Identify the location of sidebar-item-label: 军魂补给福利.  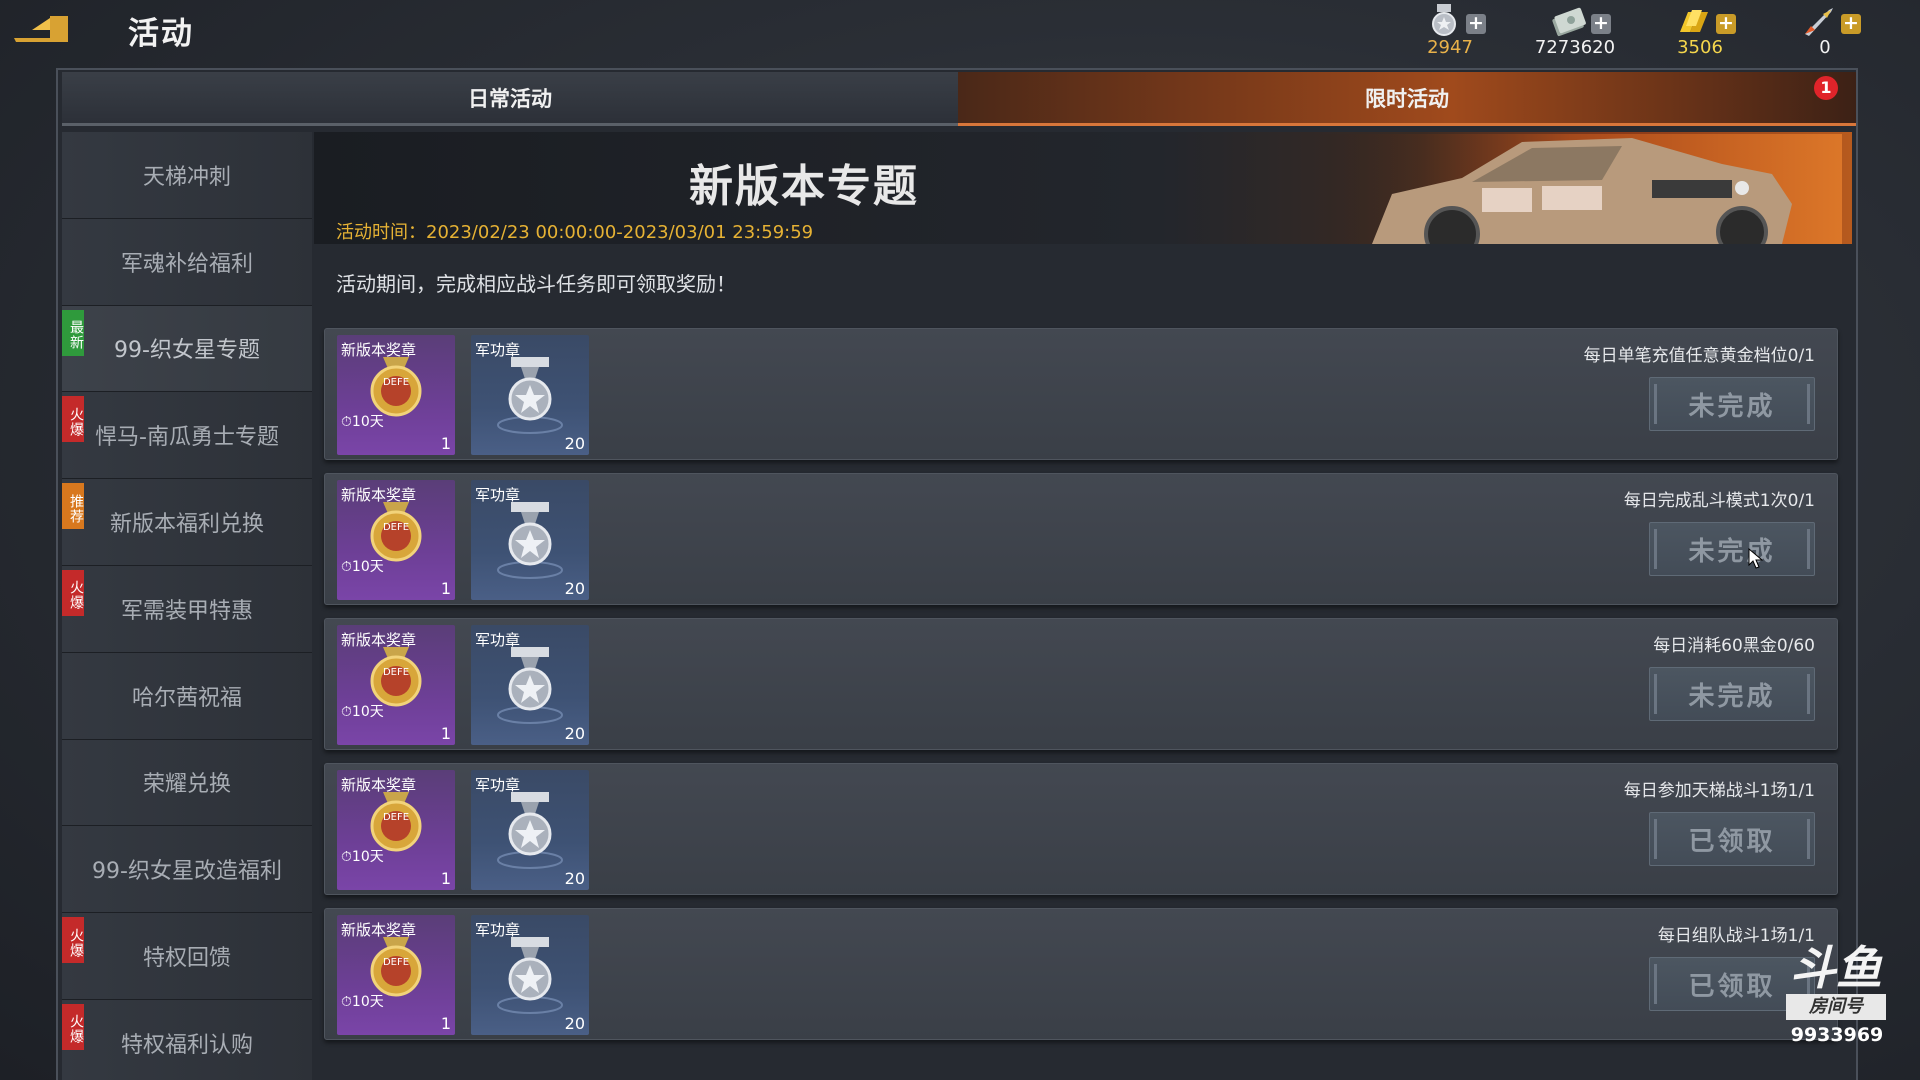
(186, 264).